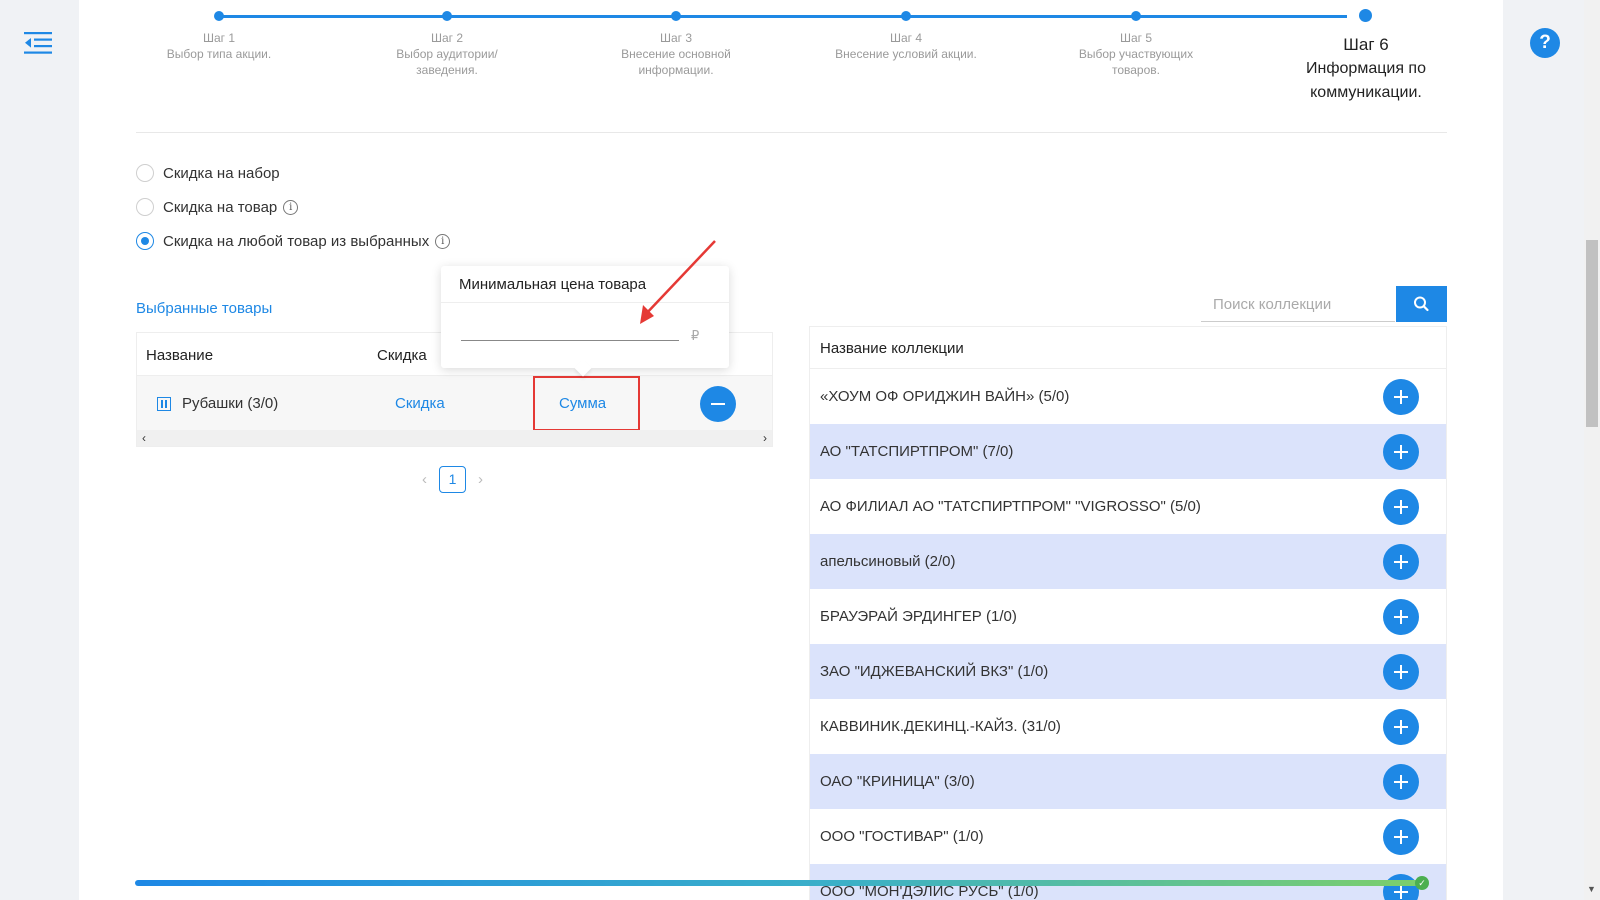  I want to click on step-desc: Выбор типа акции., so click(219, 54).